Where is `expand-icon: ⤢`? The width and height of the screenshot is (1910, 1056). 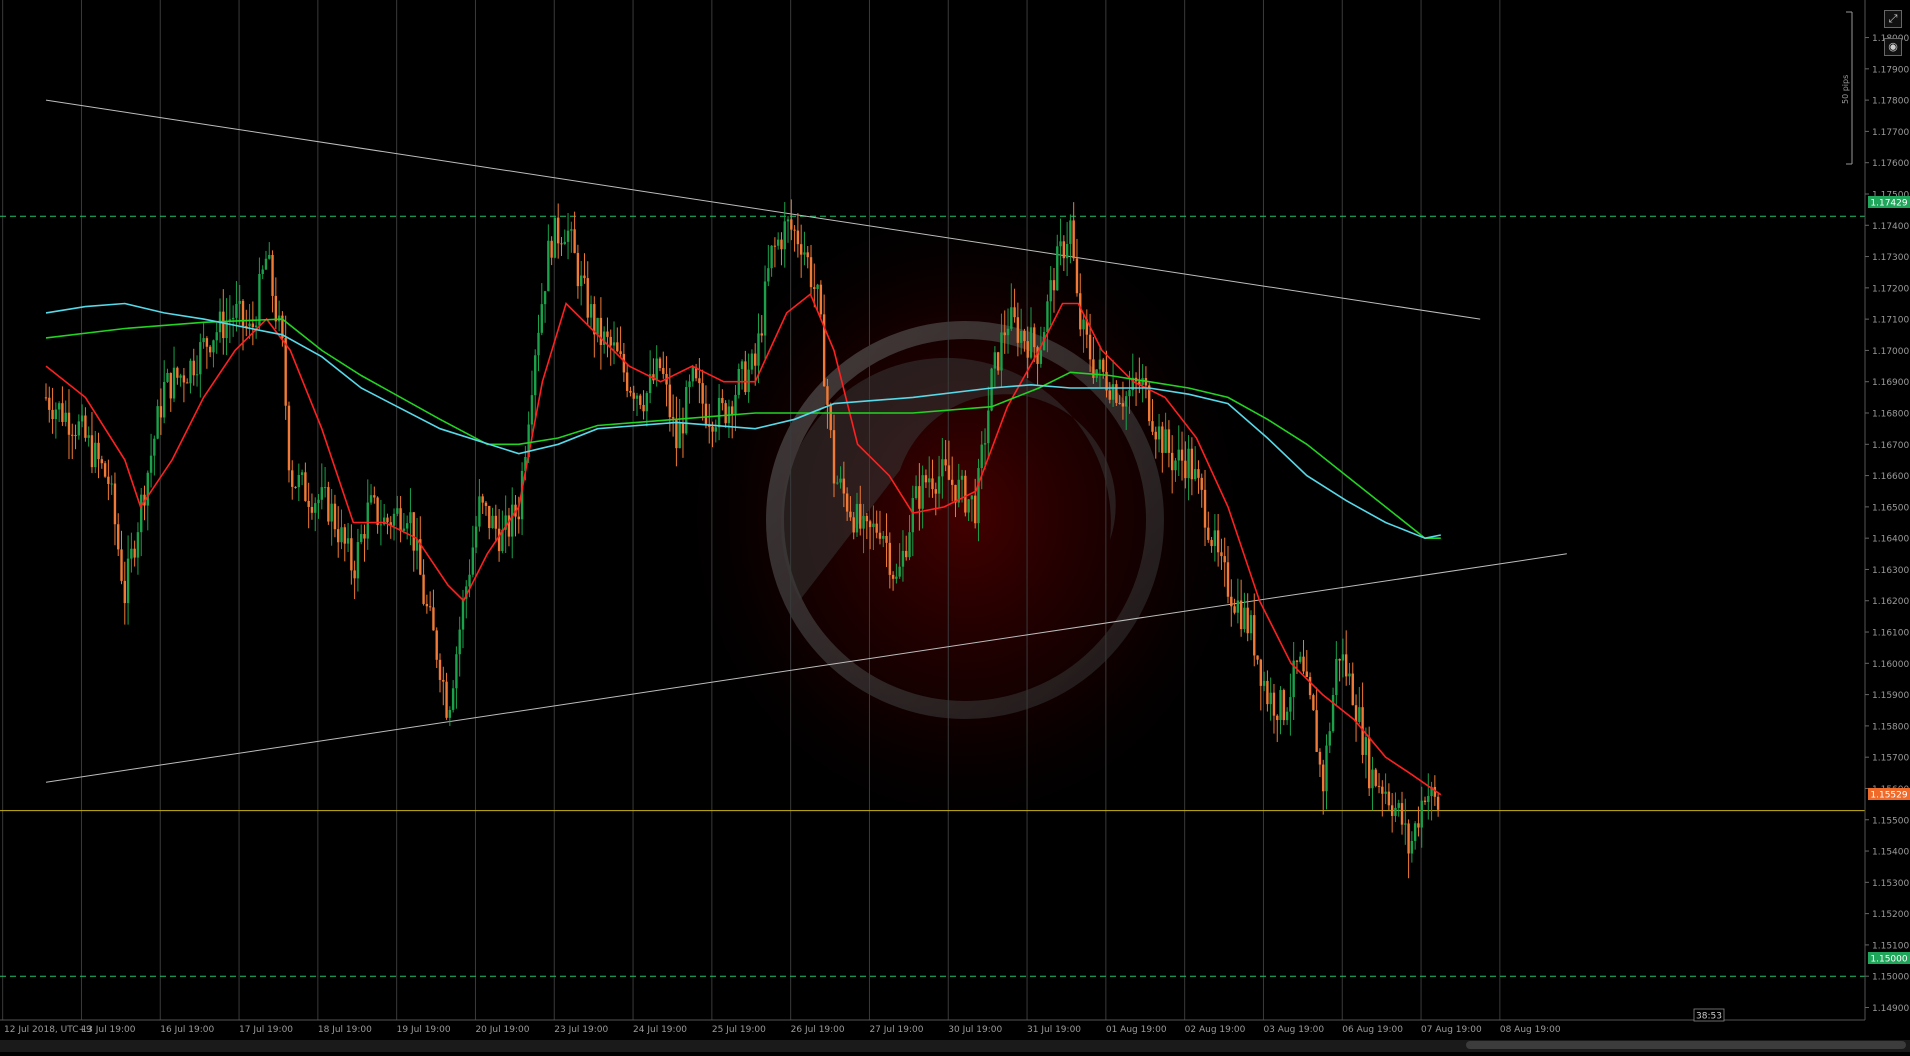 expand-icon: ⤢ is located at coordinates (1893, 19).